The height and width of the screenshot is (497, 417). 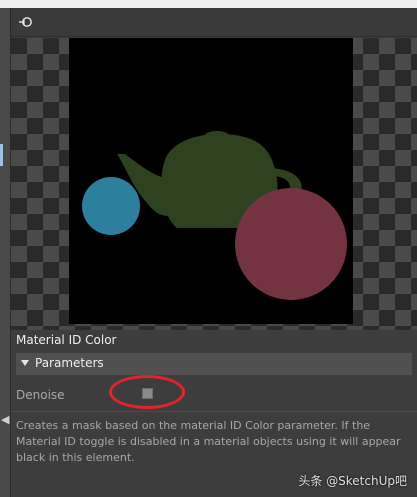 What do you see at coordinates (5, 420) in the screenshot?
I see `collapse-arrow-icon: ◀` at bounding box center [5, 420].